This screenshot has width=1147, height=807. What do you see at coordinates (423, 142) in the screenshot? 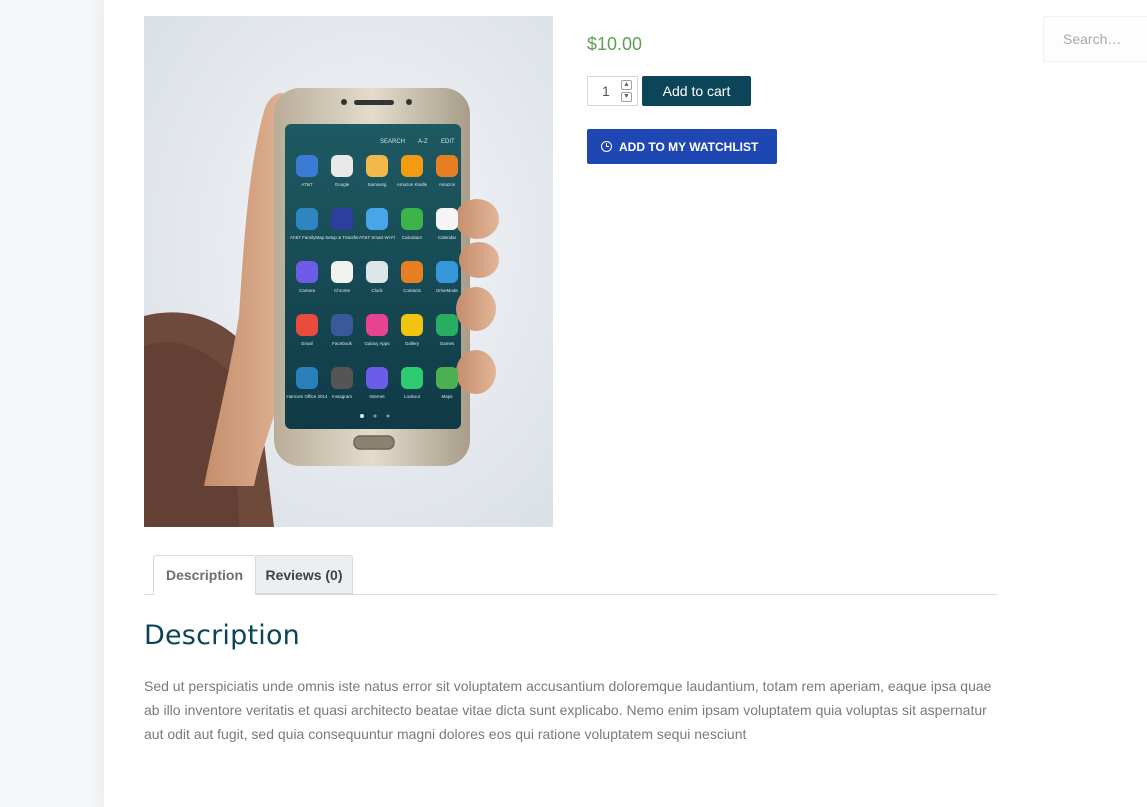
I see `svg-text: A-Z` at bounding box center [423, 142].